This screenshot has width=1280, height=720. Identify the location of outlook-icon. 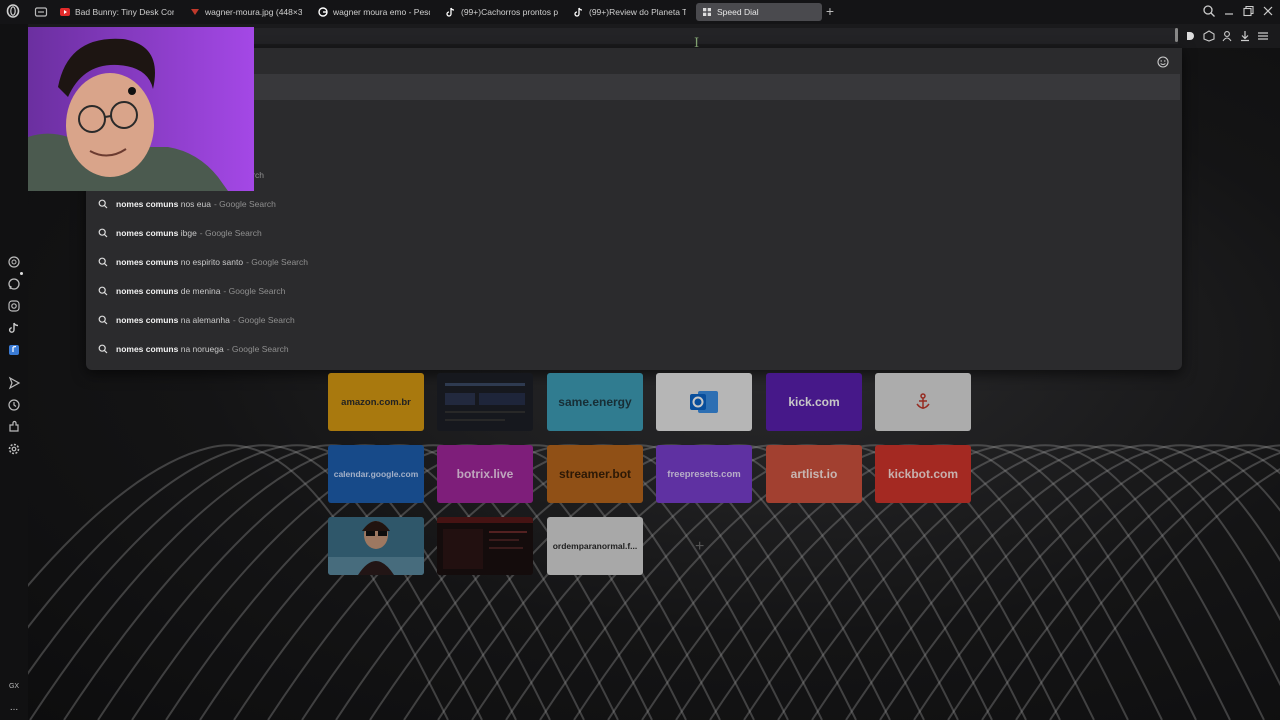
(704, 402).